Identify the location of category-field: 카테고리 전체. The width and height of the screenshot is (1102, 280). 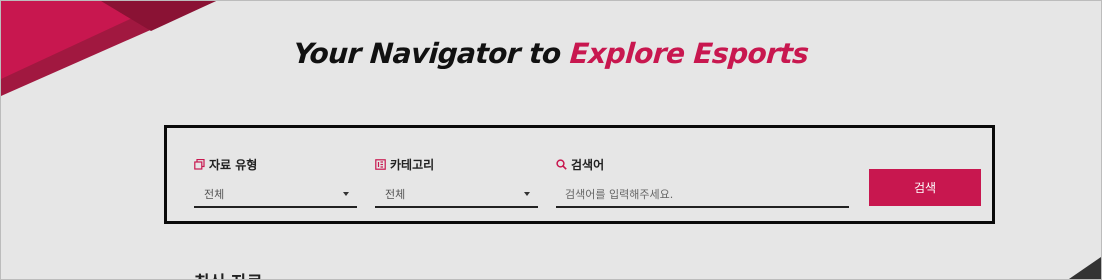
(456, 182).